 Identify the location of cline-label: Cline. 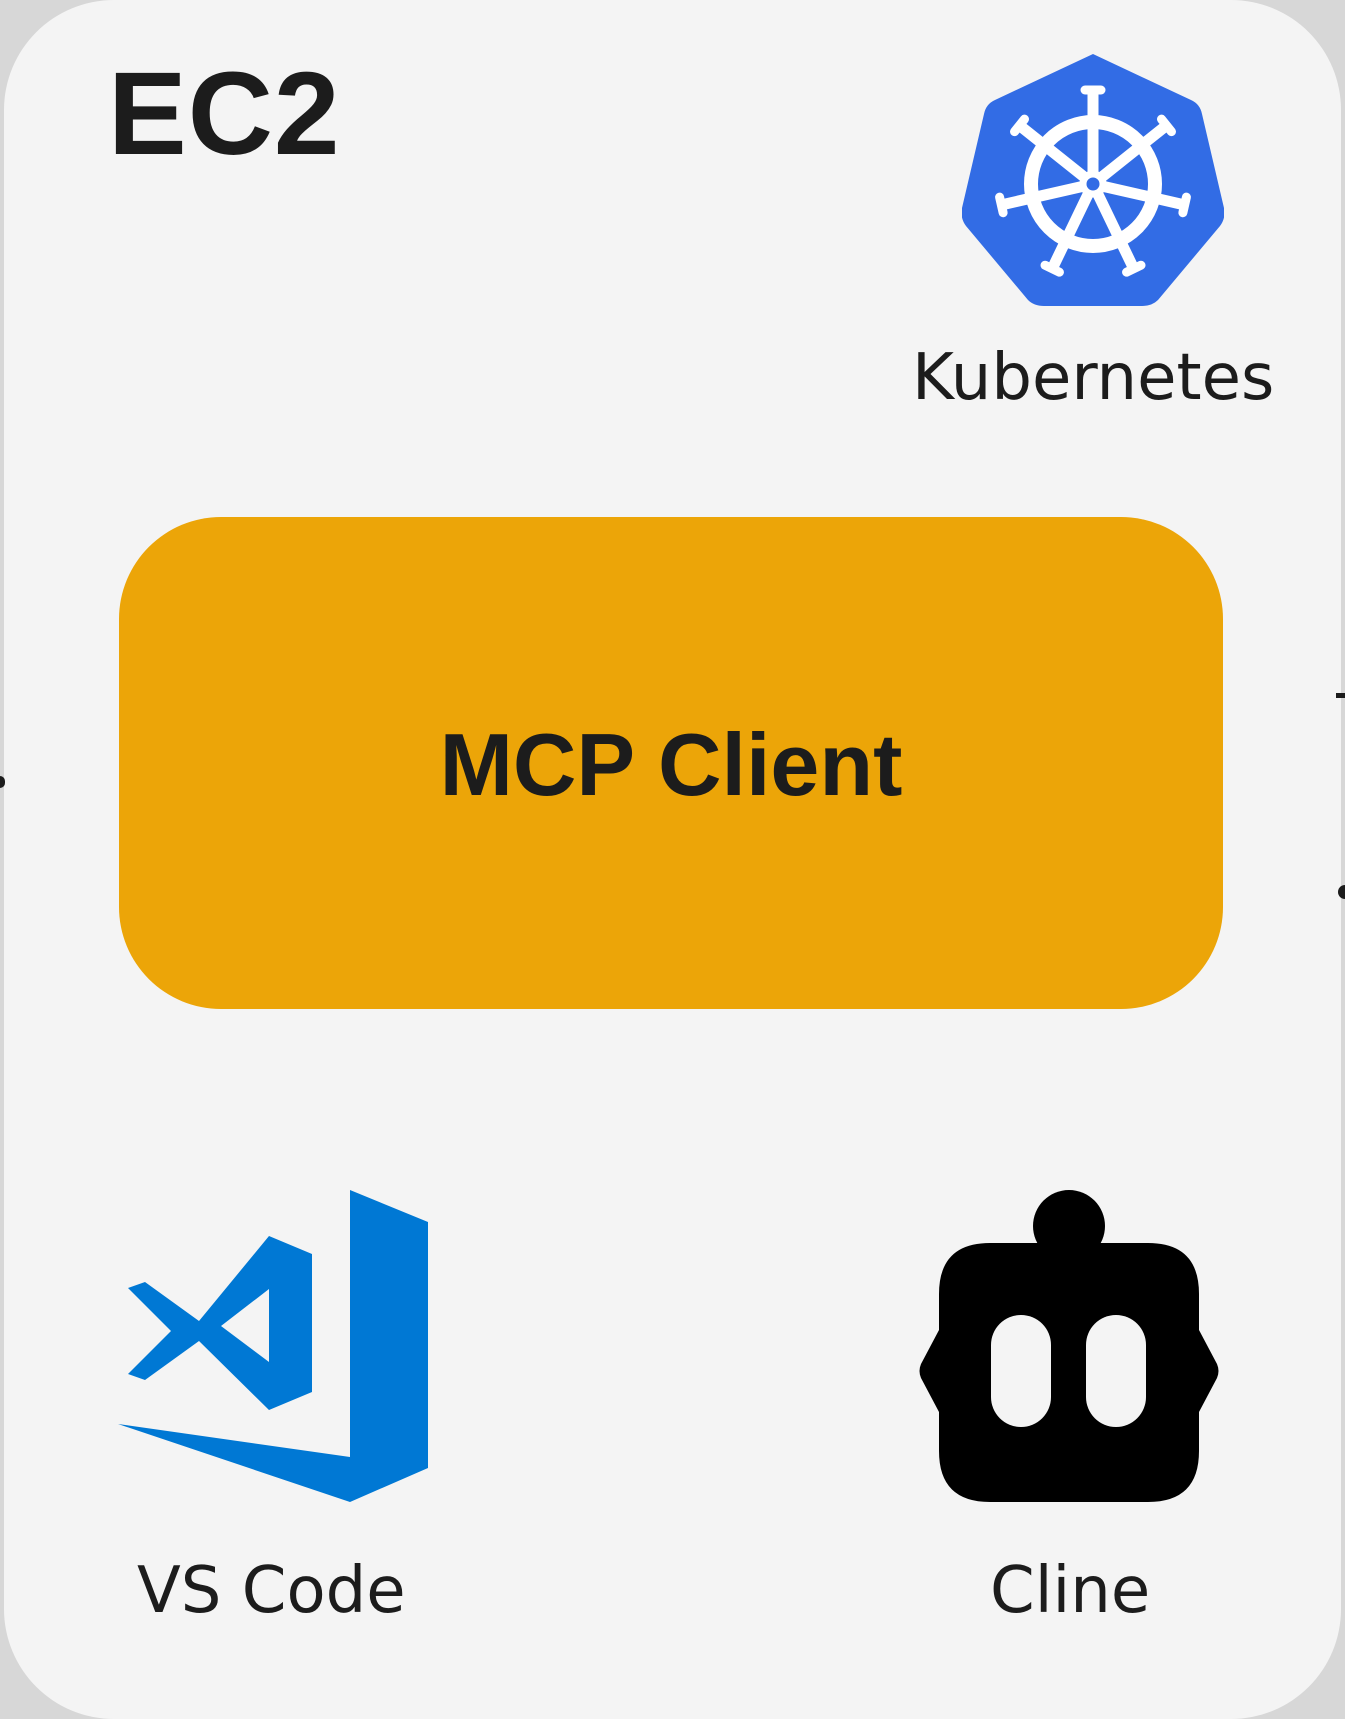
(1070, 1591).